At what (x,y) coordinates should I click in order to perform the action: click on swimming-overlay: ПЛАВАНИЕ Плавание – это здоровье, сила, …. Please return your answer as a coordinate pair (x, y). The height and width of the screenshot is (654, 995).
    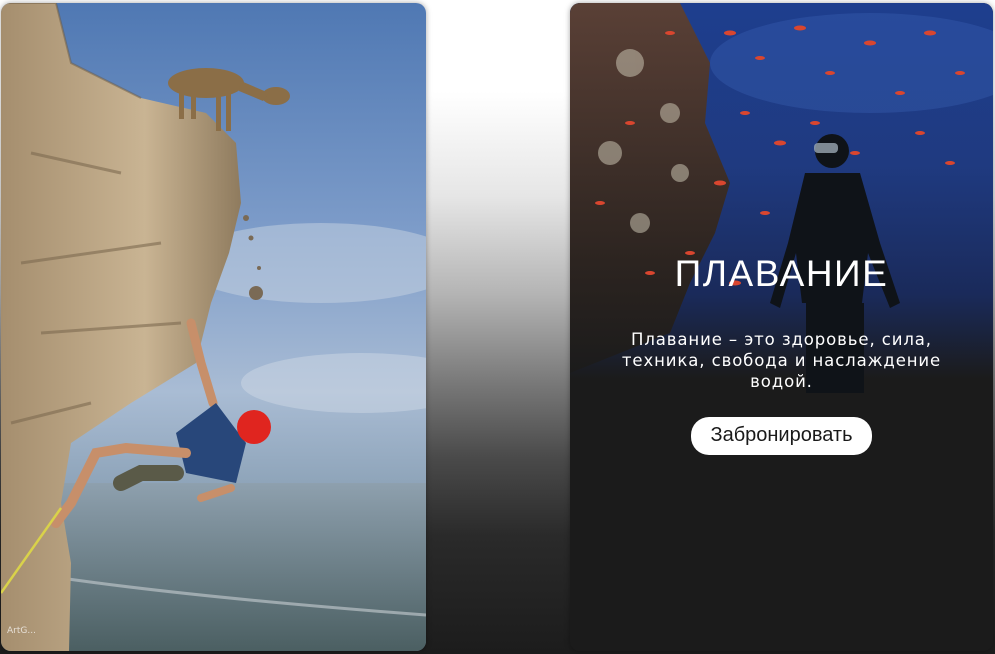
    Looking at the image, I should click on (781, 354).